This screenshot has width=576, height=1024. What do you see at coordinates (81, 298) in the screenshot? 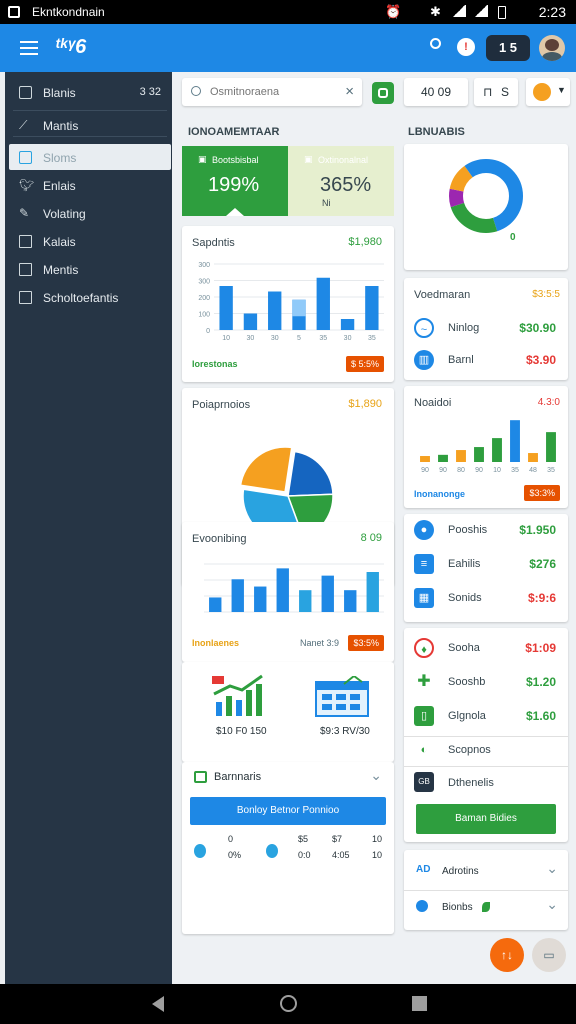
I see `sidebar-item-label: Scholtoefantis` at bounding box center [81, 298].